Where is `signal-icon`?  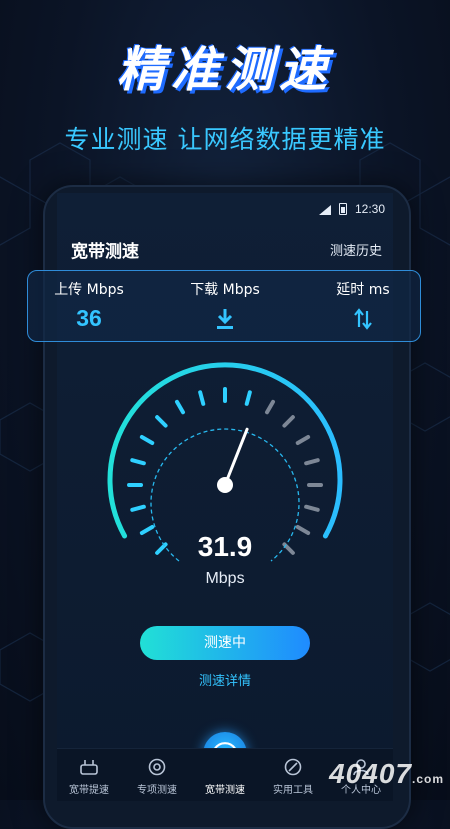
signal-icon is located at coordinates (325, 210).